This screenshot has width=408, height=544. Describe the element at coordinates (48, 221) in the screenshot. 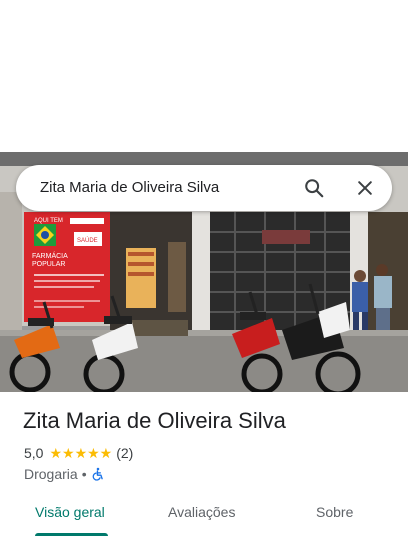

I see `sign-line1: AQUI TEM` at that location.